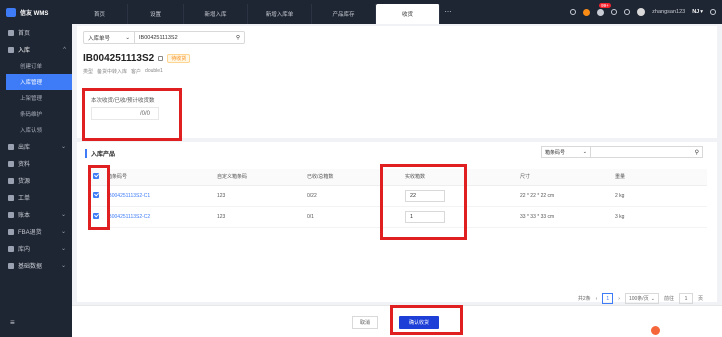  I want to click on pagination: 共2条 ‹ 1 › 100条/页 ⌄ 前往 1 页, so click(640, 298).